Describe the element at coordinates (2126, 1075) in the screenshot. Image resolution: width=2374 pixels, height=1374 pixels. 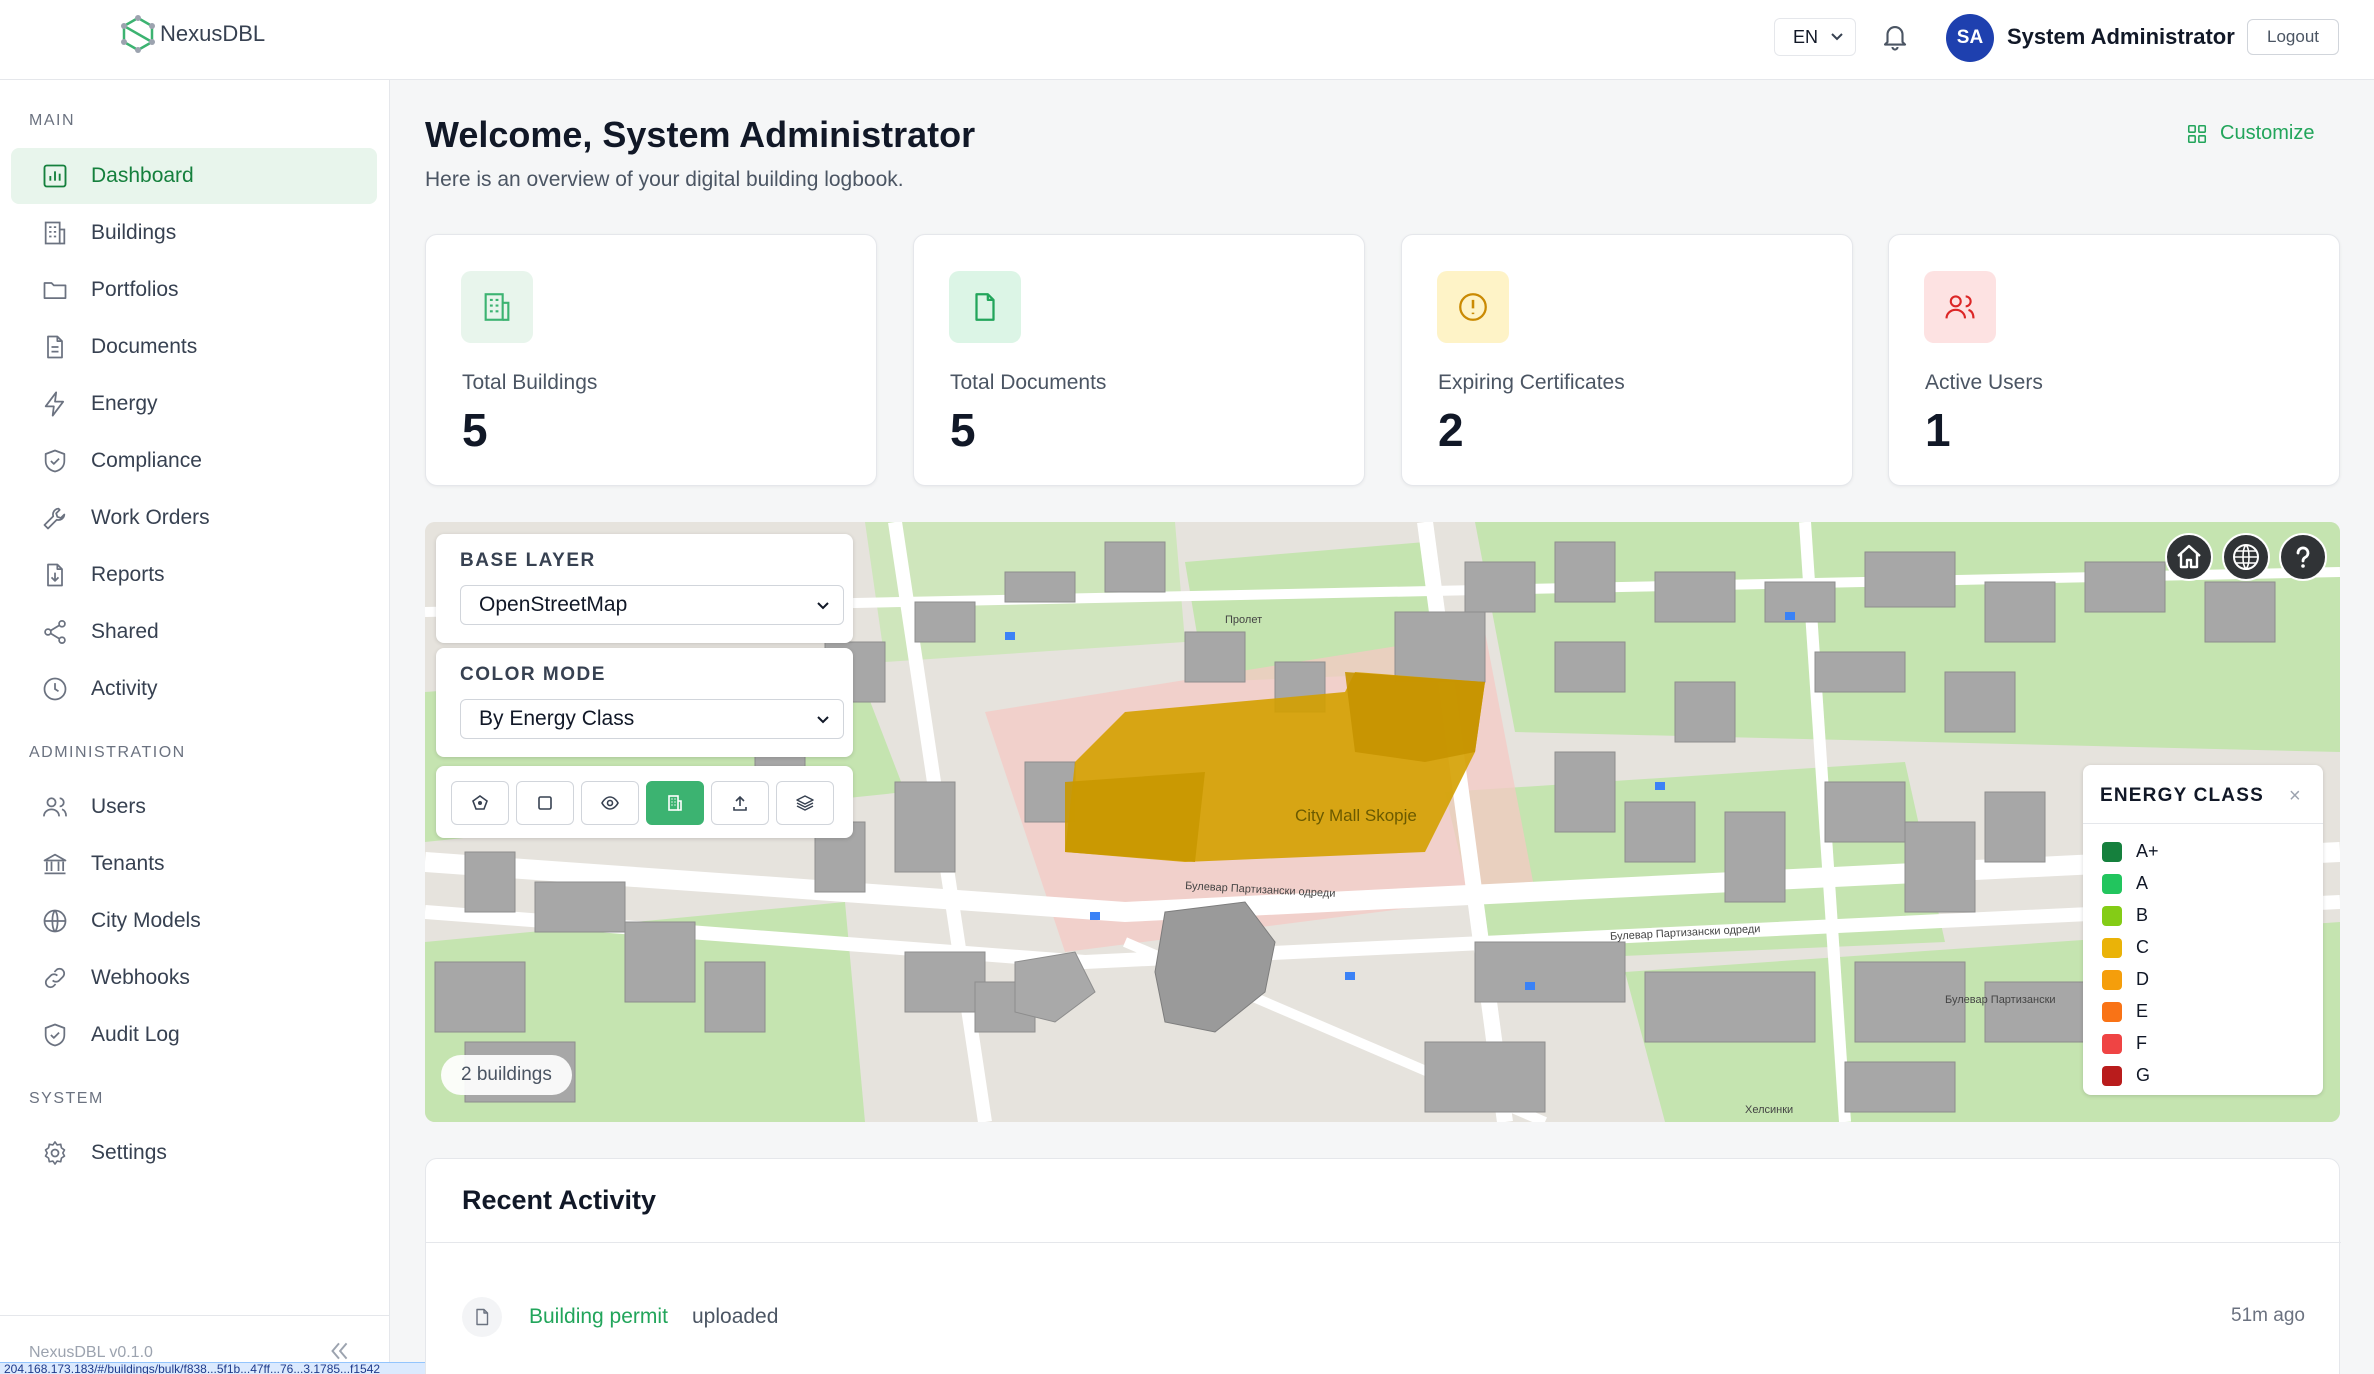
I see `legend-item-g: G` at that location.